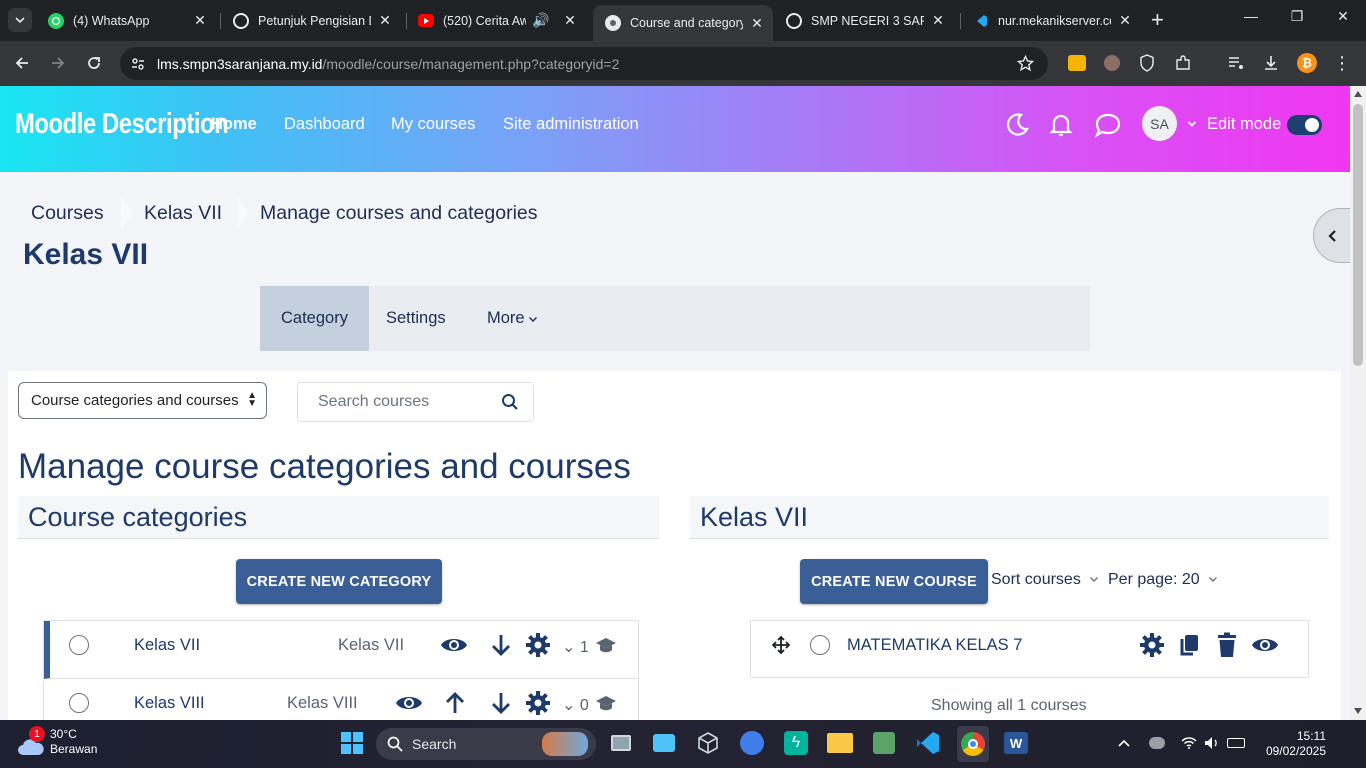 The height and width of the screenshot is (768, 1366). I want to click on course-name: MATEMATIKA KELAS 7, so click(934, 645).